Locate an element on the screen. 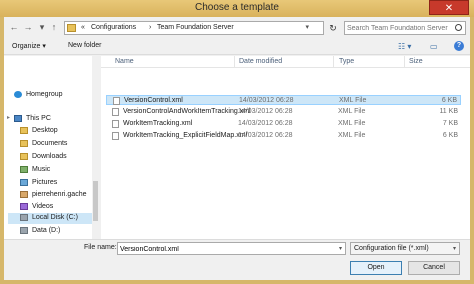 The image size is (474, 284). documents-icon is located at coordinates (24, 143).